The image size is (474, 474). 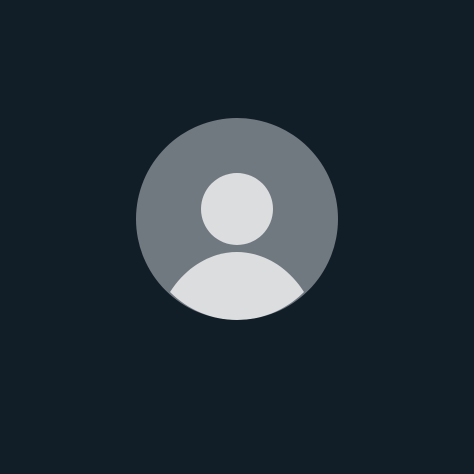 I want to click on default-user-silhouette-icon, so click(x=237, y=246).